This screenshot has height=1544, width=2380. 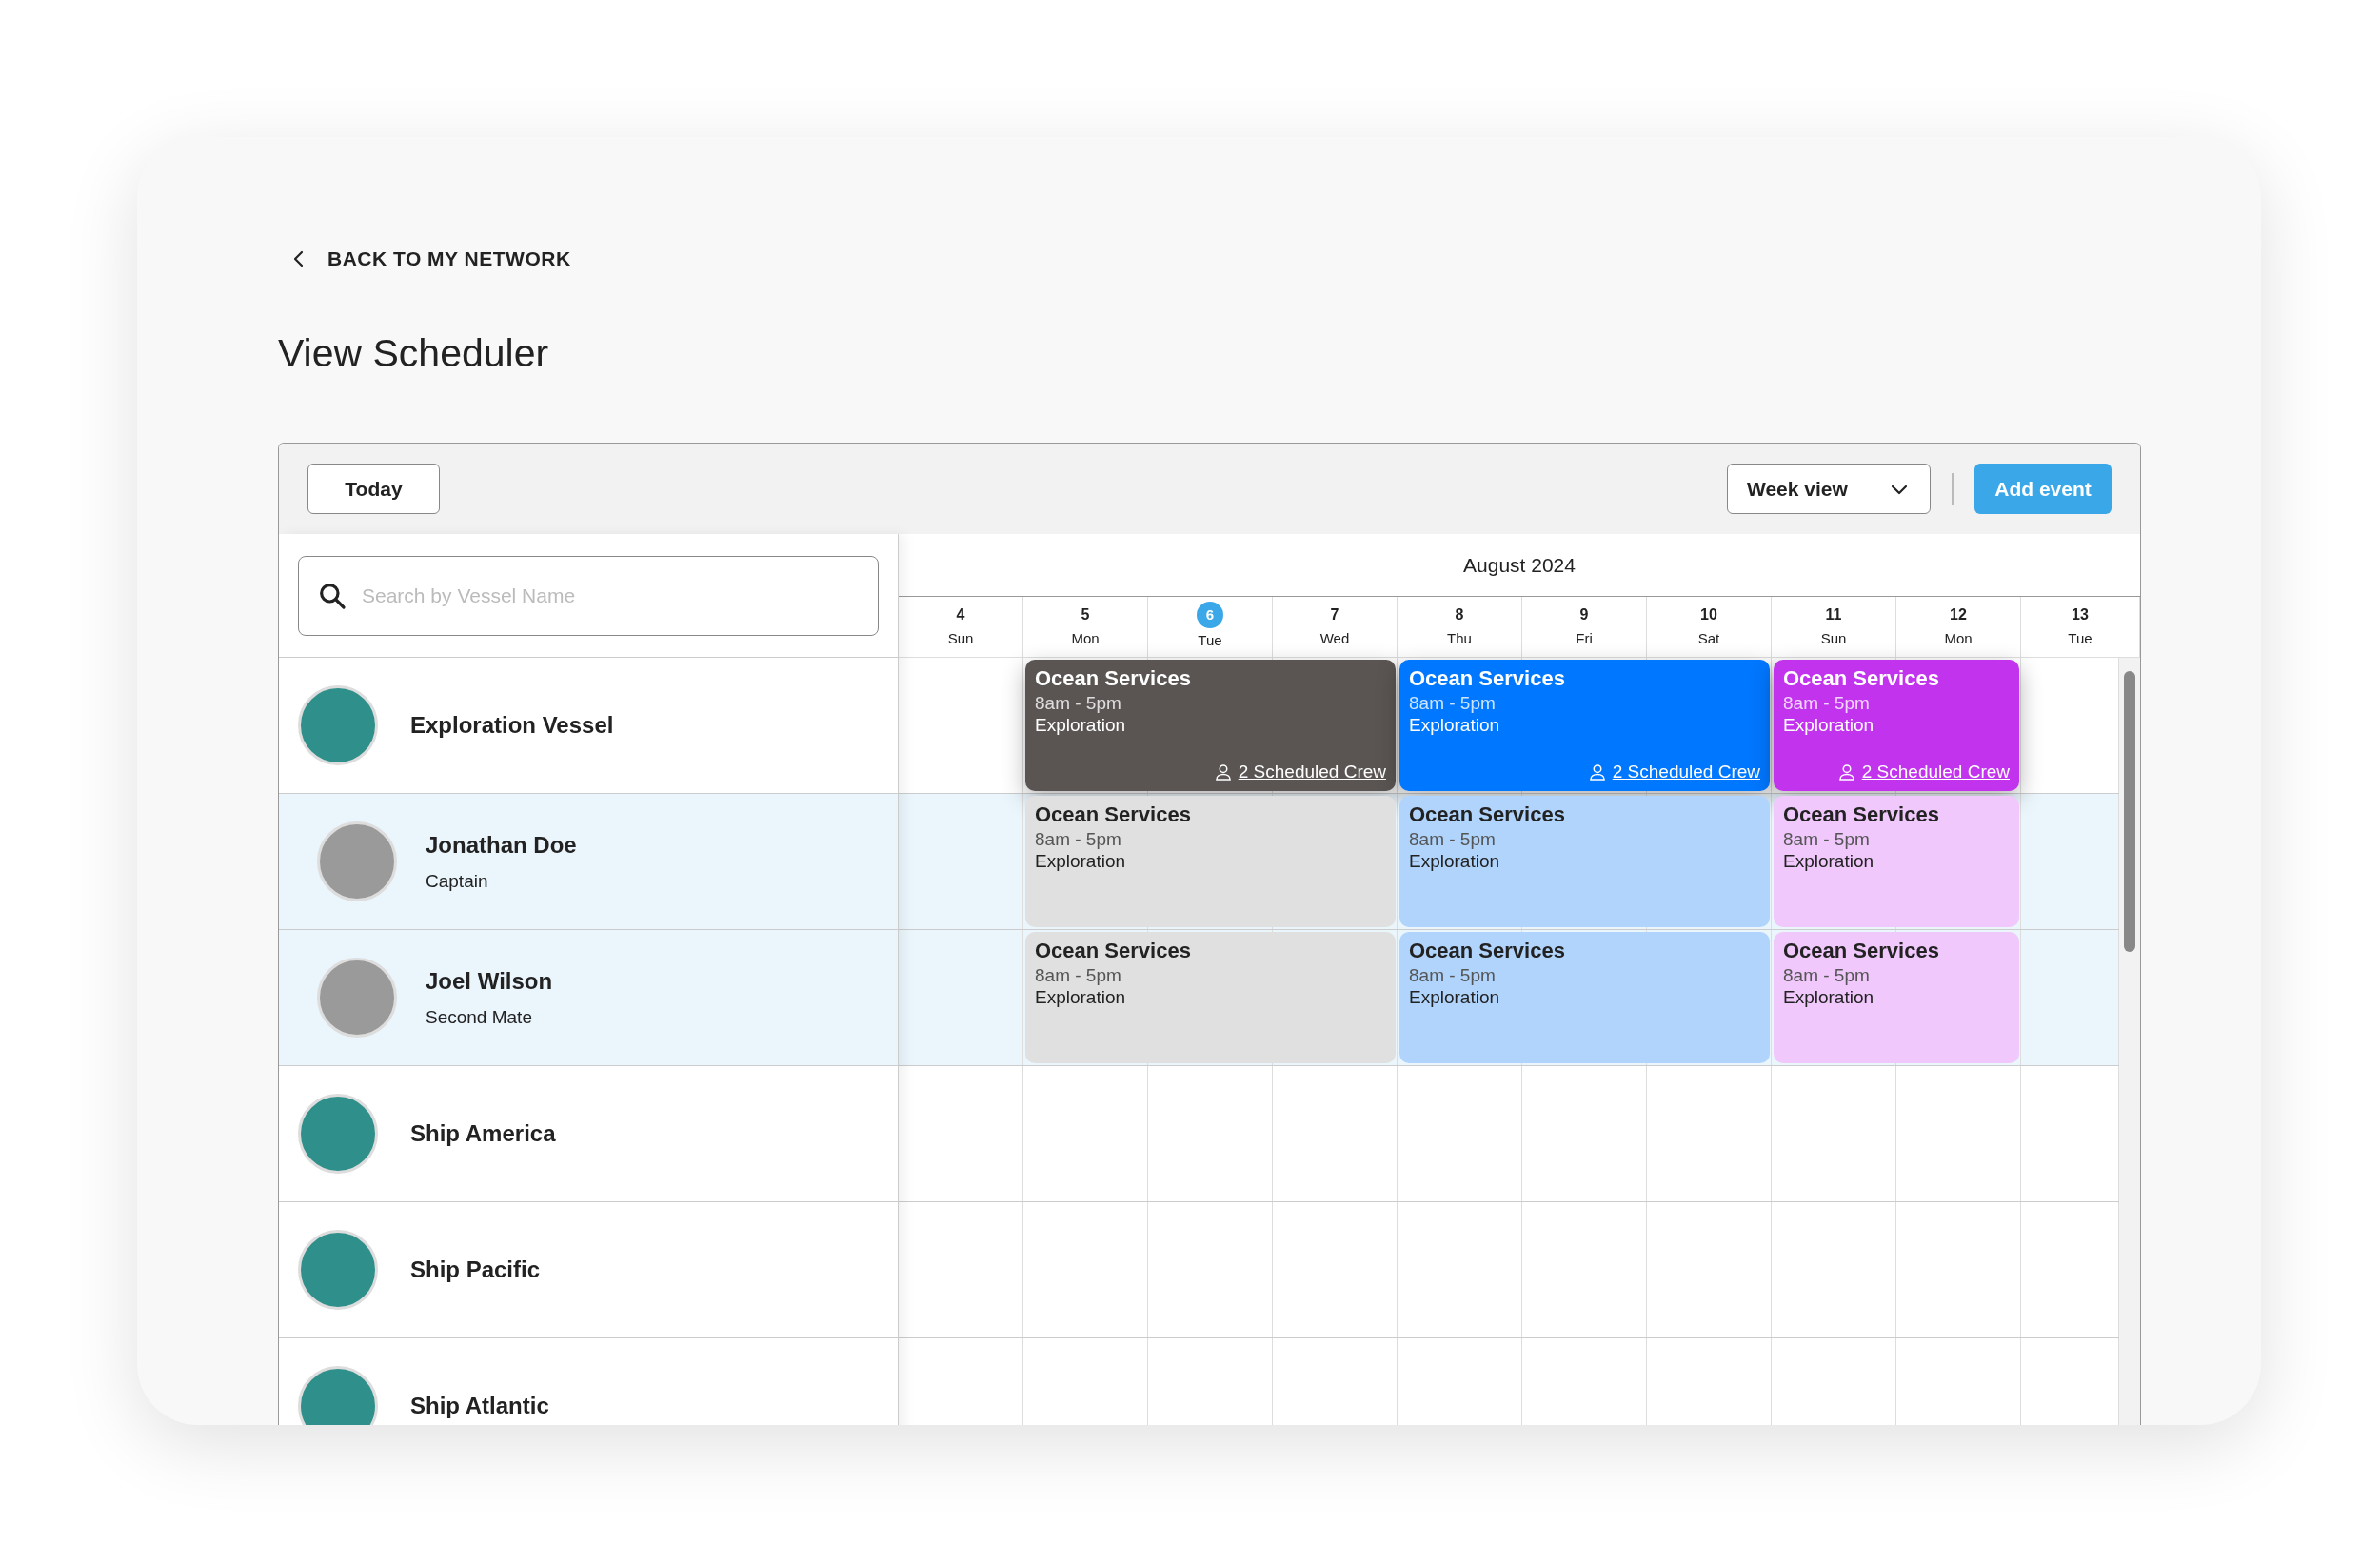 What do you see at coordinates (1584, 615) in the screenshot?
I see `day-number: 9` at bounding box center [1584, 615].